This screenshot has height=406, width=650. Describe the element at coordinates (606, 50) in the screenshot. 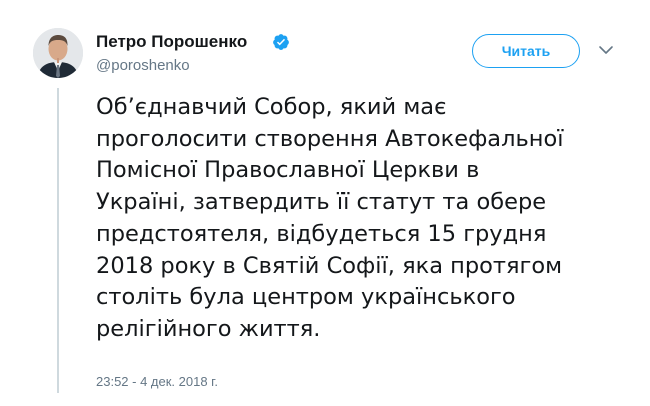

I see `chevron-down-icon` at that location.